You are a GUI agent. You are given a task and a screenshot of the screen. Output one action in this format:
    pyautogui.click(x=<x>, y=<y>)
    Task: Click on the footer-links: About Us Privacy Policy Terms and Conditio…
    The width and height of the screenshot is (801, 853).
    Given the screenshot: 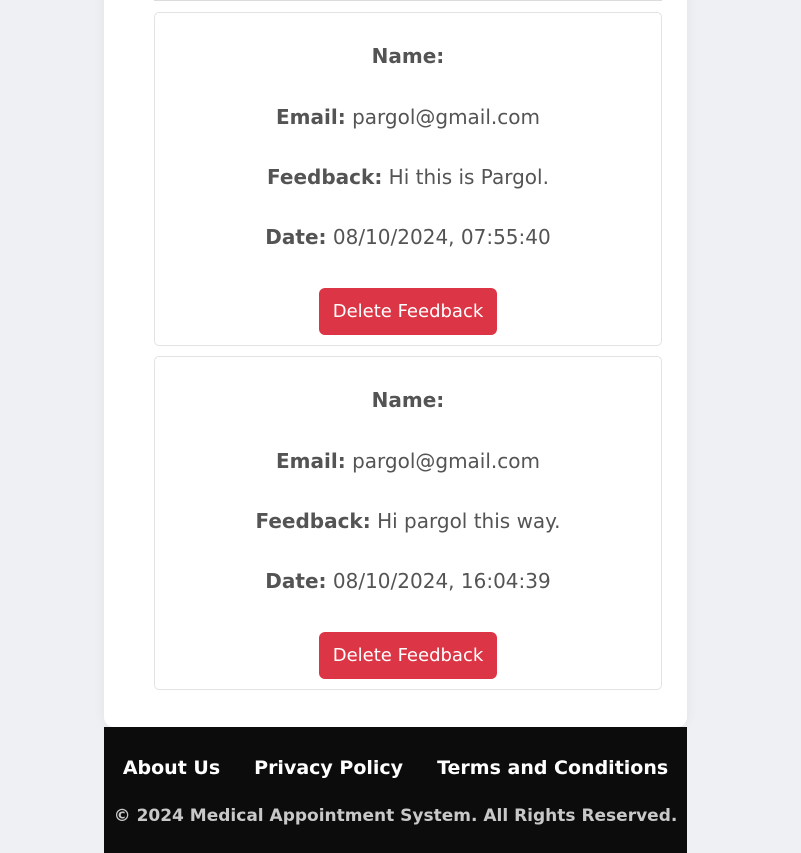 What is the action you would take?
    pyautogui.click(x=395, y=768)
    